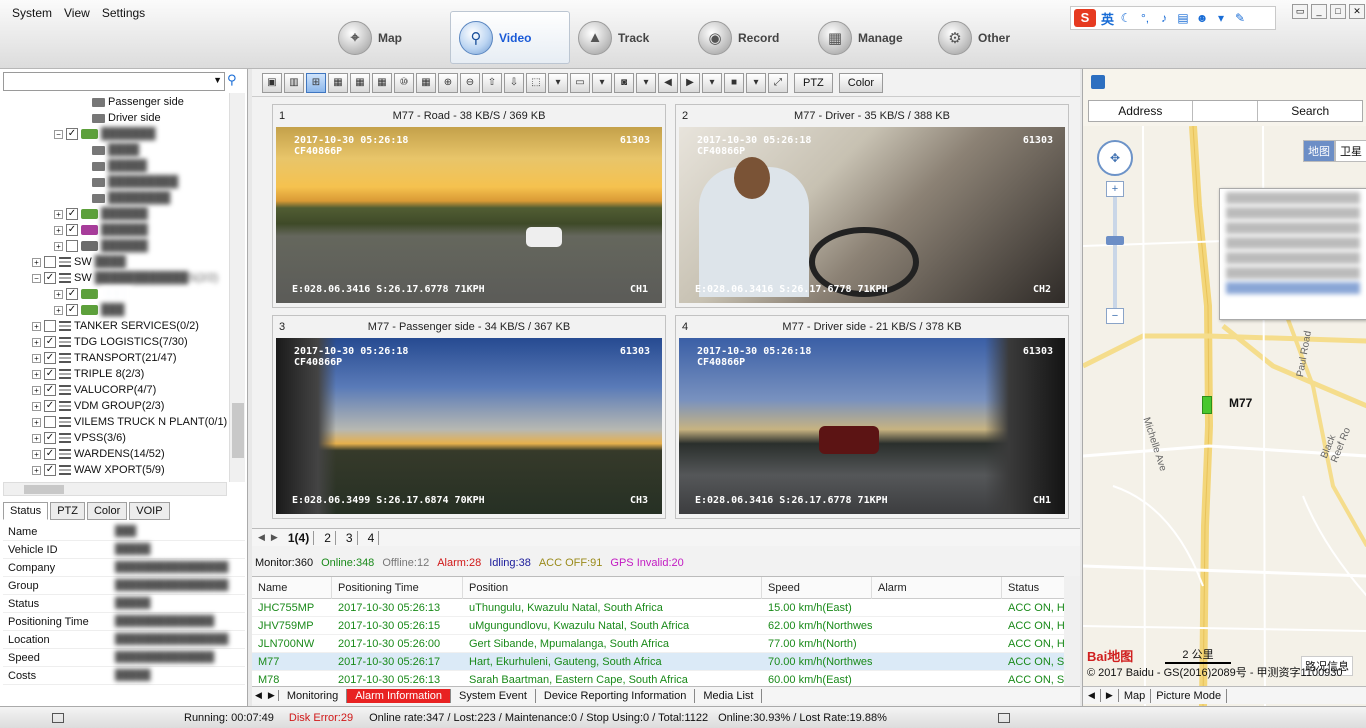 This screenshot has width=1366, height=728. What do you see at coordinates (1115, 189) in the screenshot?
I see `zoom-in-icon: +` at bounding box center [1115, 189].